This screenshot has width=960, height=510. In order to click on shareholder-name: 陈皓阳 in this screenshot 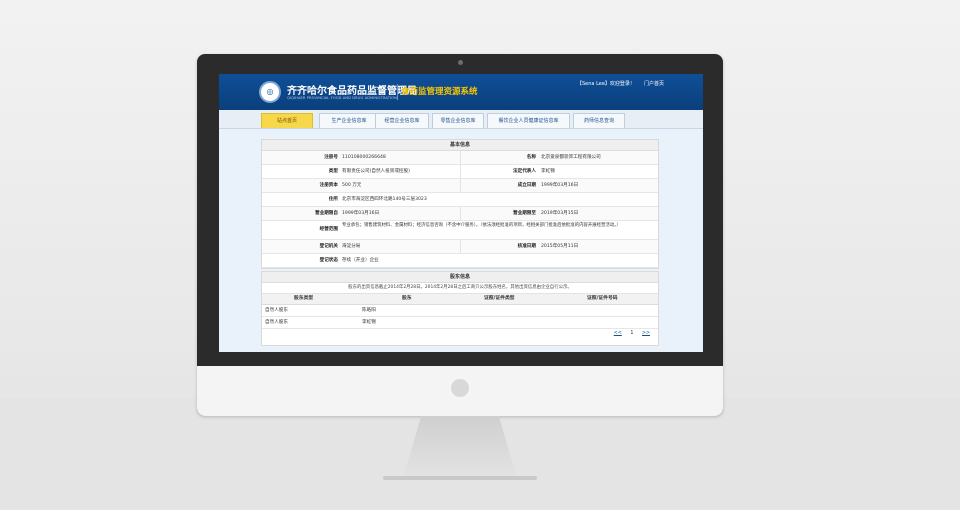, I will do `click(369, 310)`.